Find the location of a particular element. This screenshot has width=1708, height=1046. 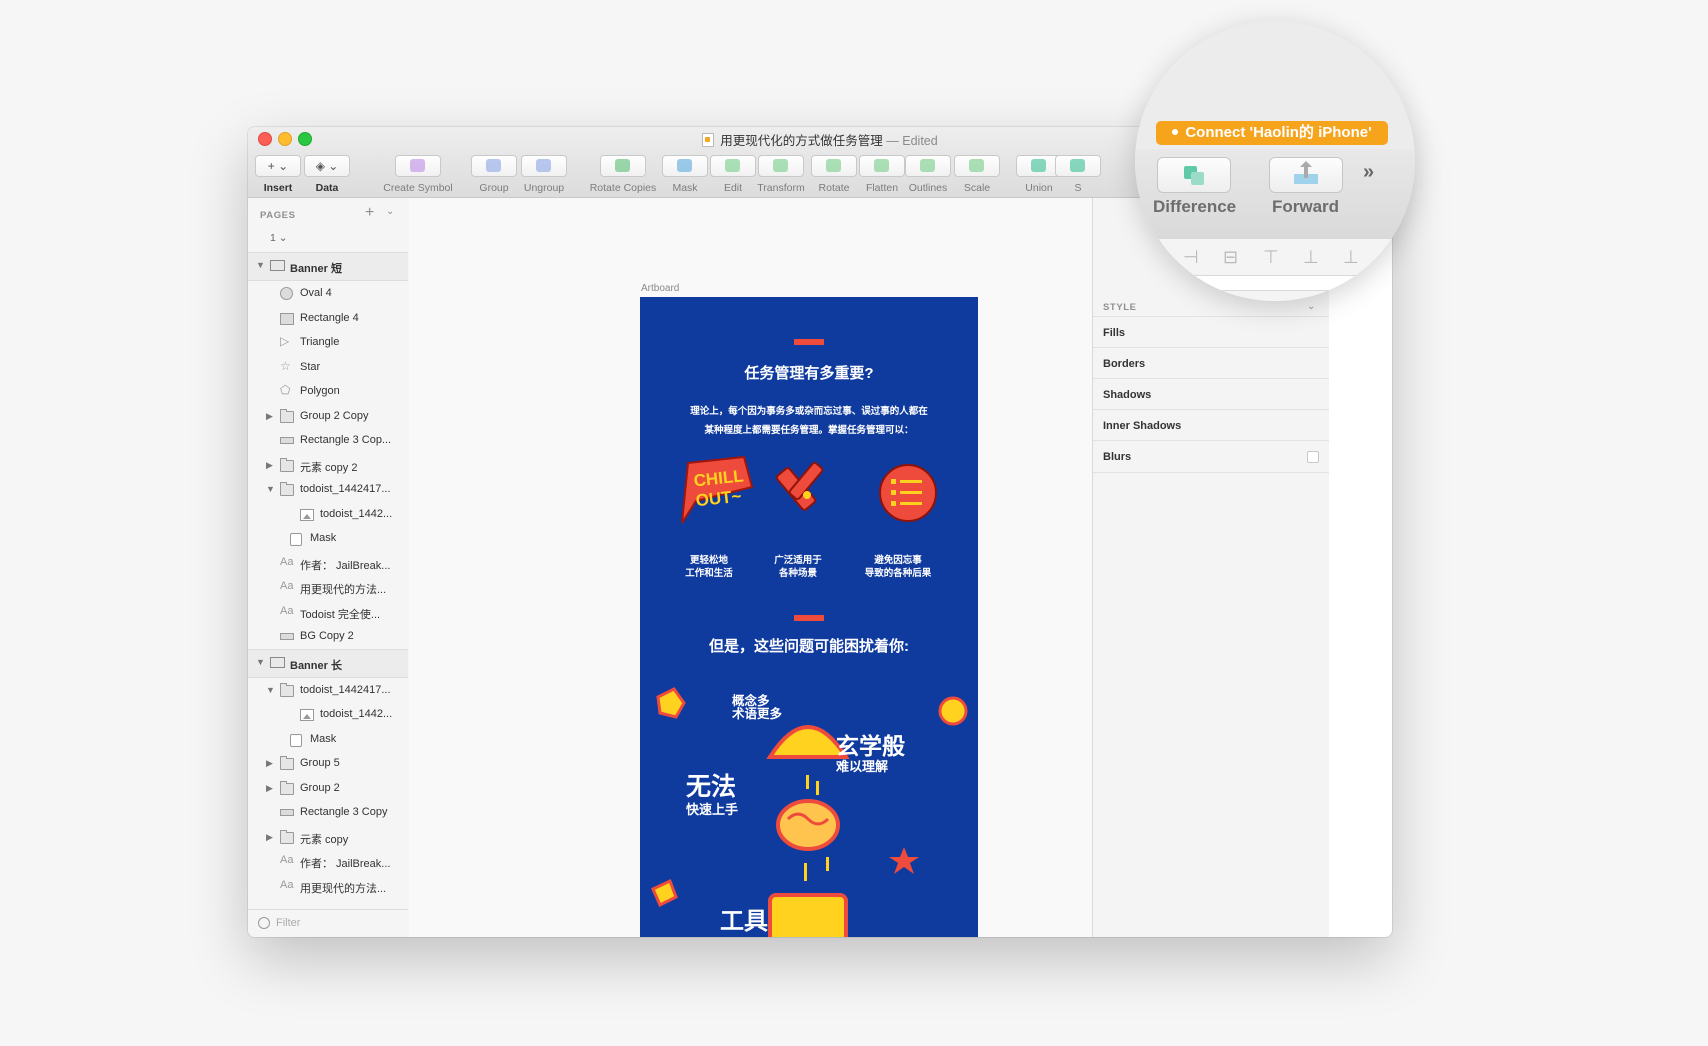

layer-row: ▶ Group 2 Copy is located at coordinates (328, 416).